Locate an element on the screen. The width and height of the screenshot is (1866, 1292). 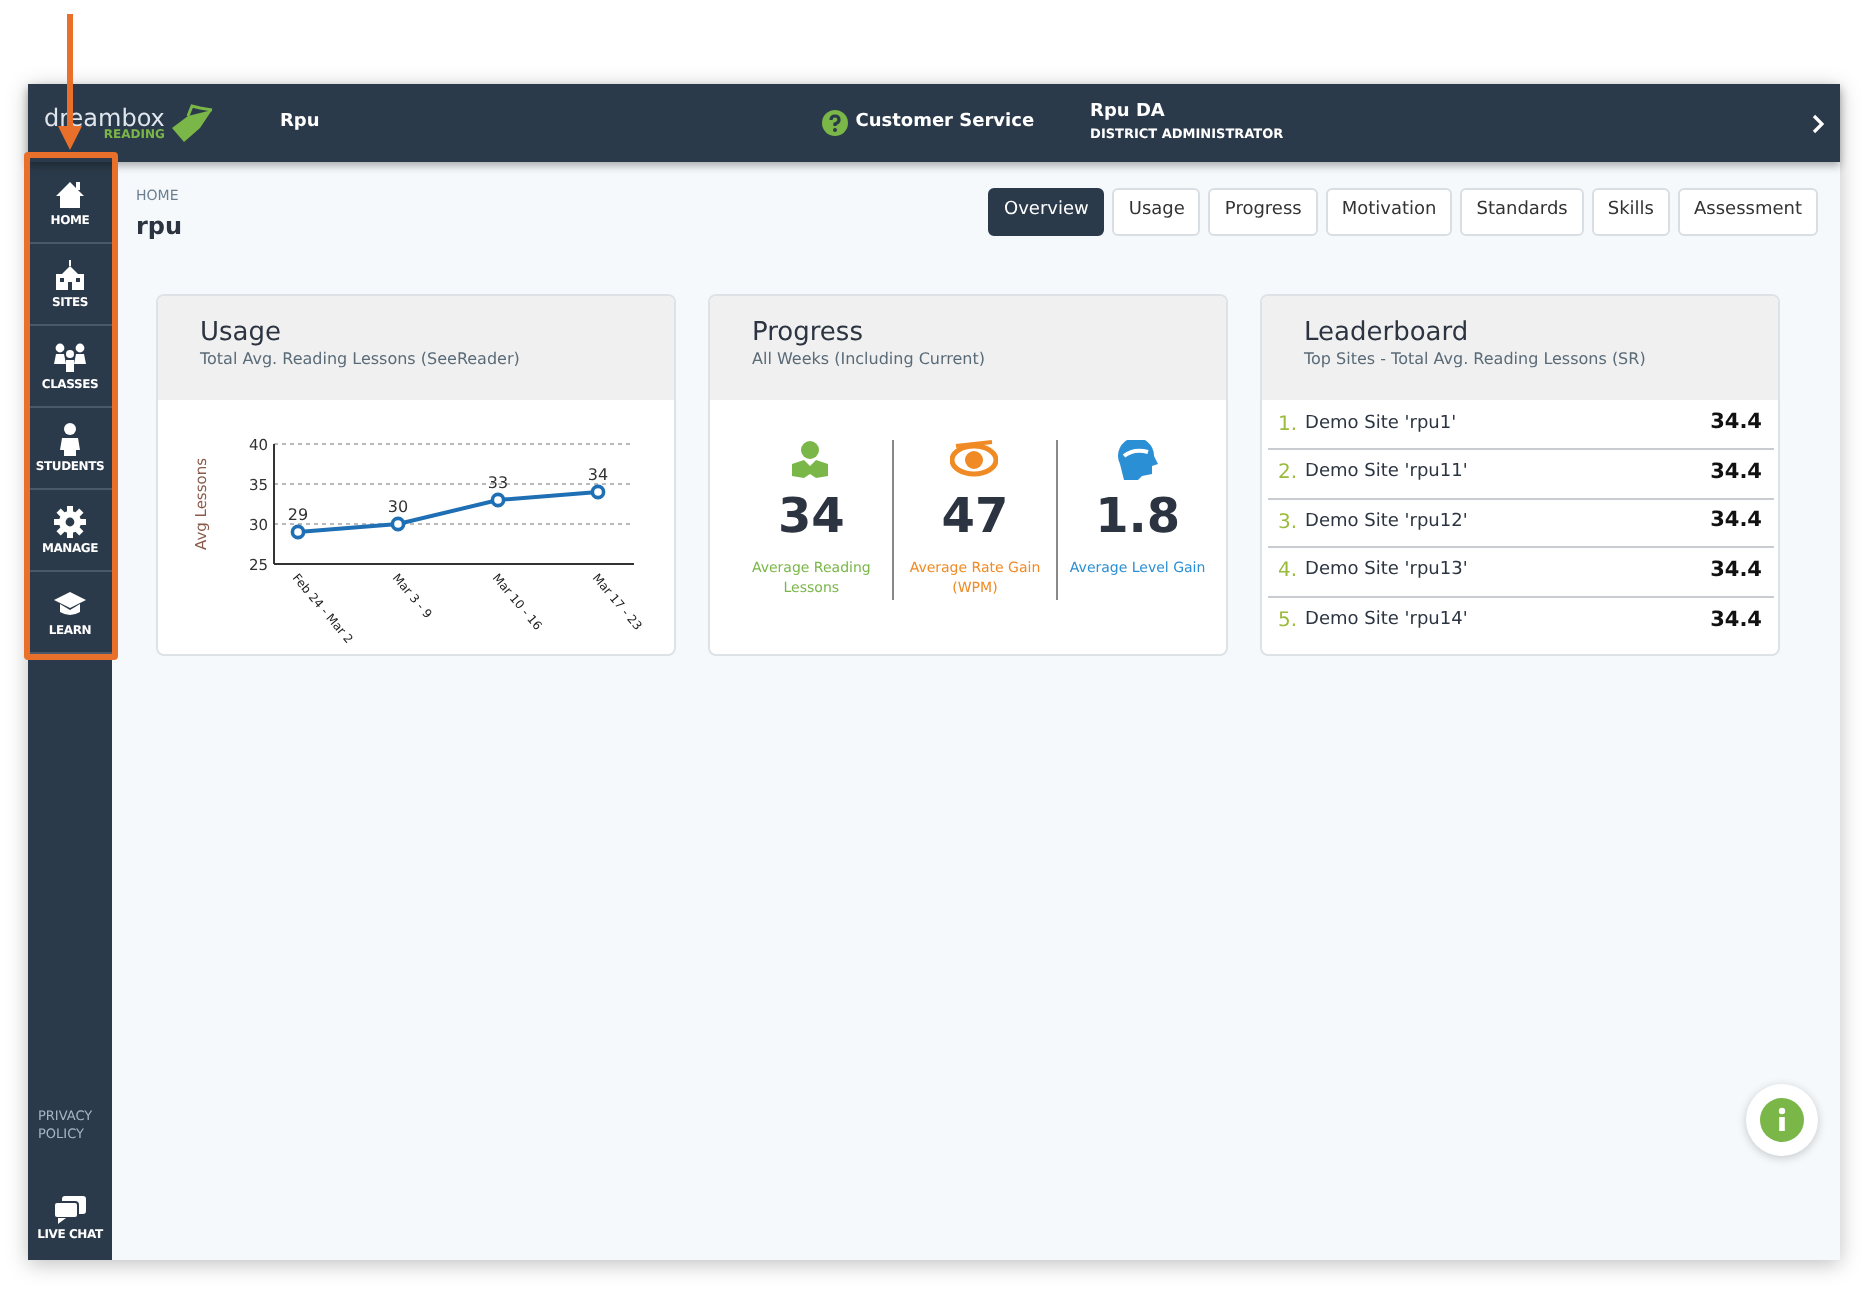
gear-icon is located at coordinates (70, 521).